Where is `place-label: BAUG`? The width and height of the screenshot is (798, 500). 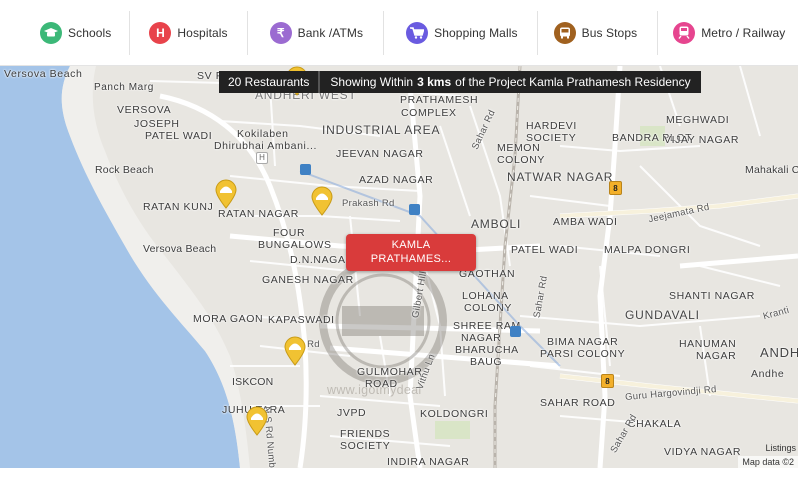
place-label: BAUG is located at coordinates (486, 362).